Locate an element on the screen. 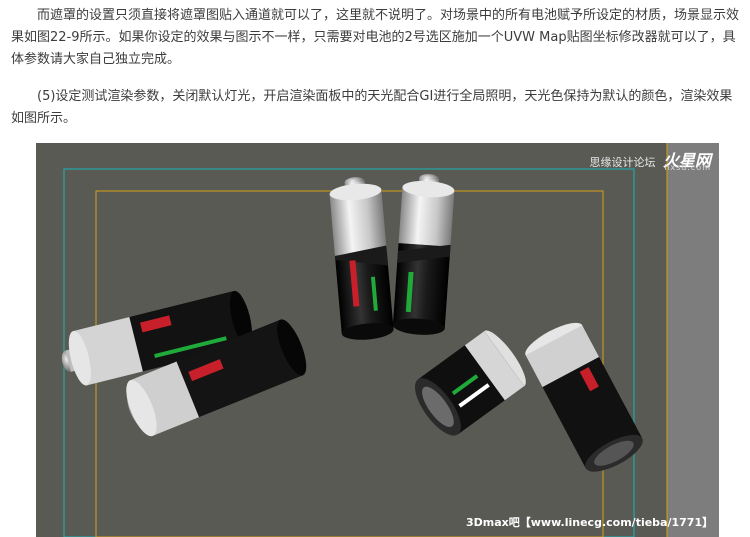 The image size is (750, 537). viewport-side-band is located at coordinates (693, 340).